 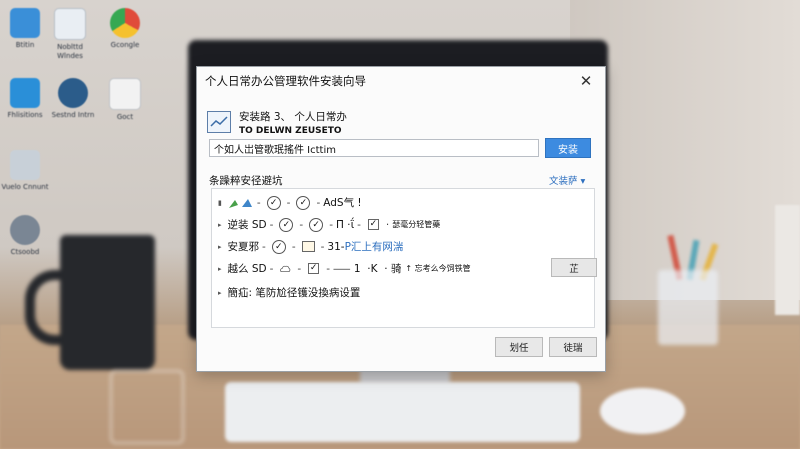 What do you see at coordinates (345, 224) in the screenshot?
I see `option-2-mid: Π̄ ⋅ΐ` at bounding box center [345, 224].